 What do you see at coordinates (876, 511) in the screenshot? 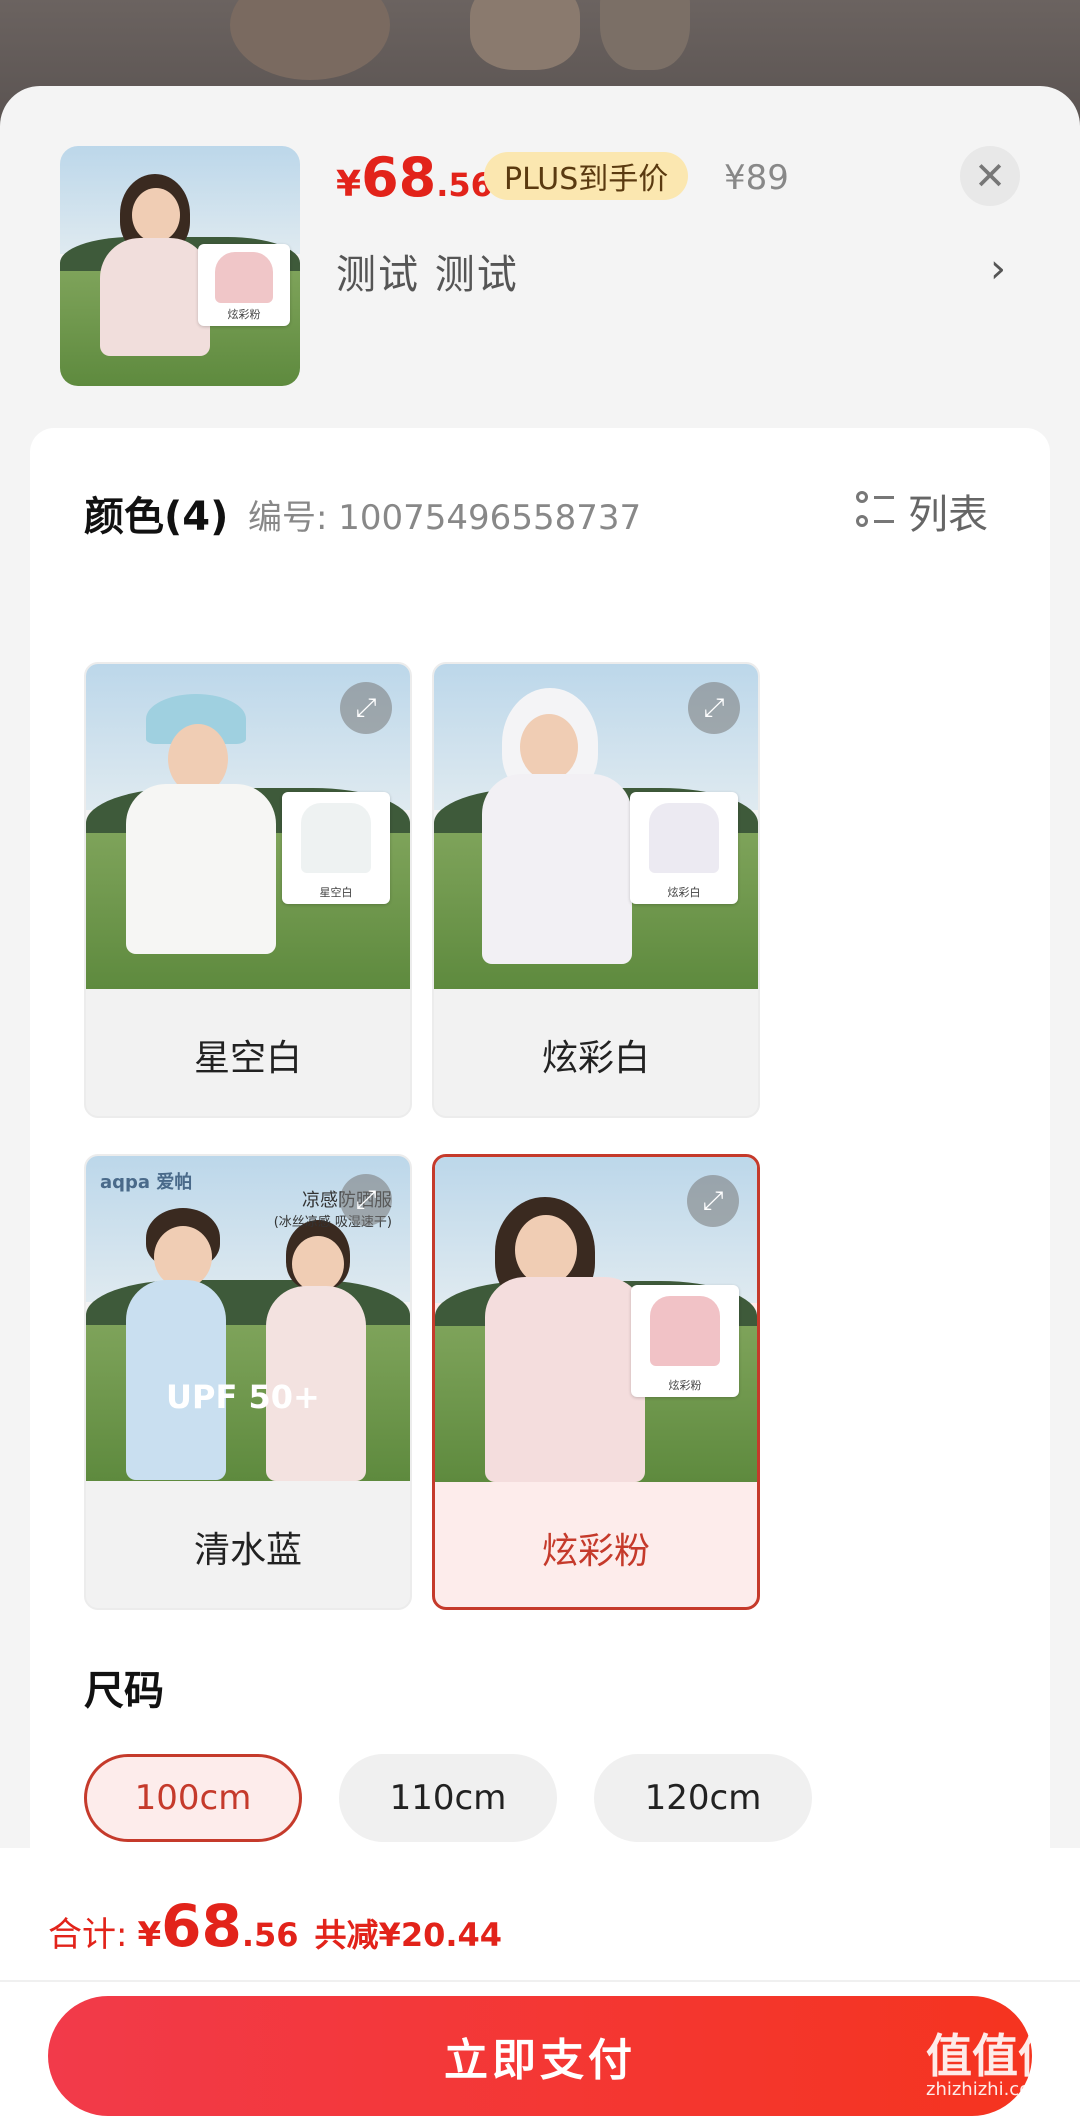
I see `list-icon` at bounding box center [876, 511].